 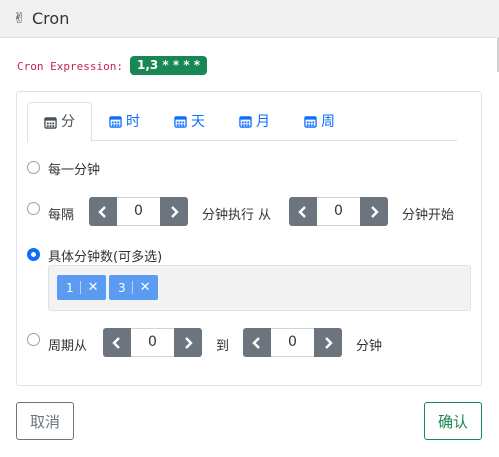 I want to click on range-to-stepper: 0, so click(x=292, y=342).